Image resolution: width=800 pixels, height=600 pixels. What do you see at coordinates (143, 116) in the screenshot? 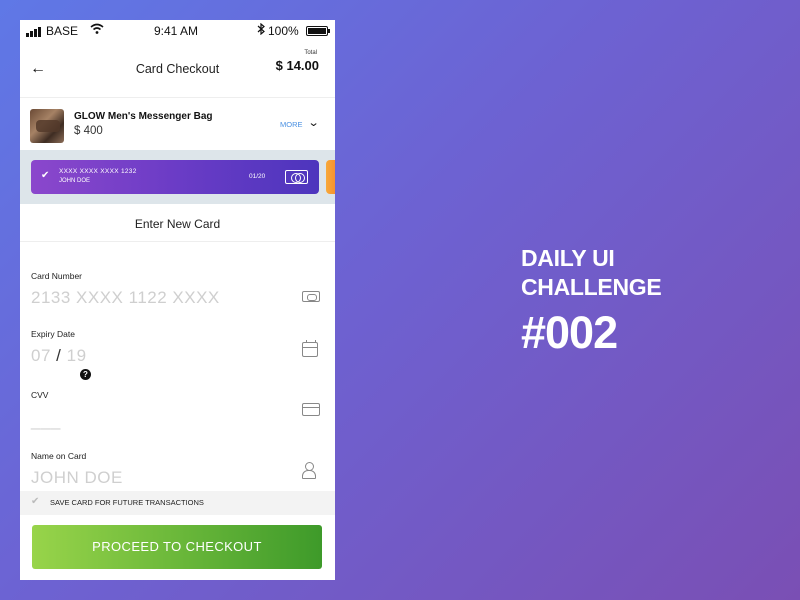
I see `product-name: GLOW Men's Messenger Bag` at bounding box center [143, 116].